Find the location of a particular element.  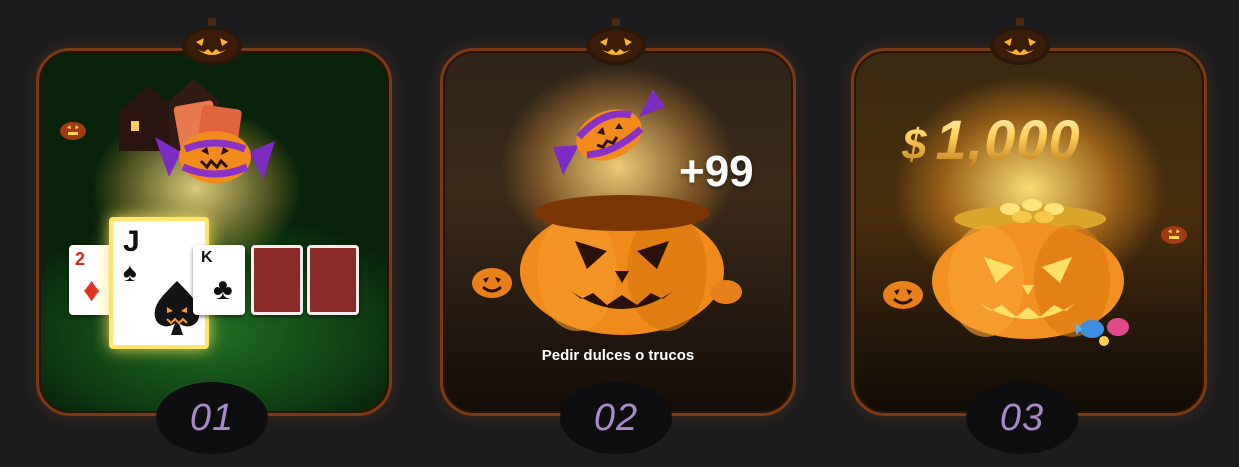

playing-card-king-clubs: K ♣ is located at coordinates (219, 280).